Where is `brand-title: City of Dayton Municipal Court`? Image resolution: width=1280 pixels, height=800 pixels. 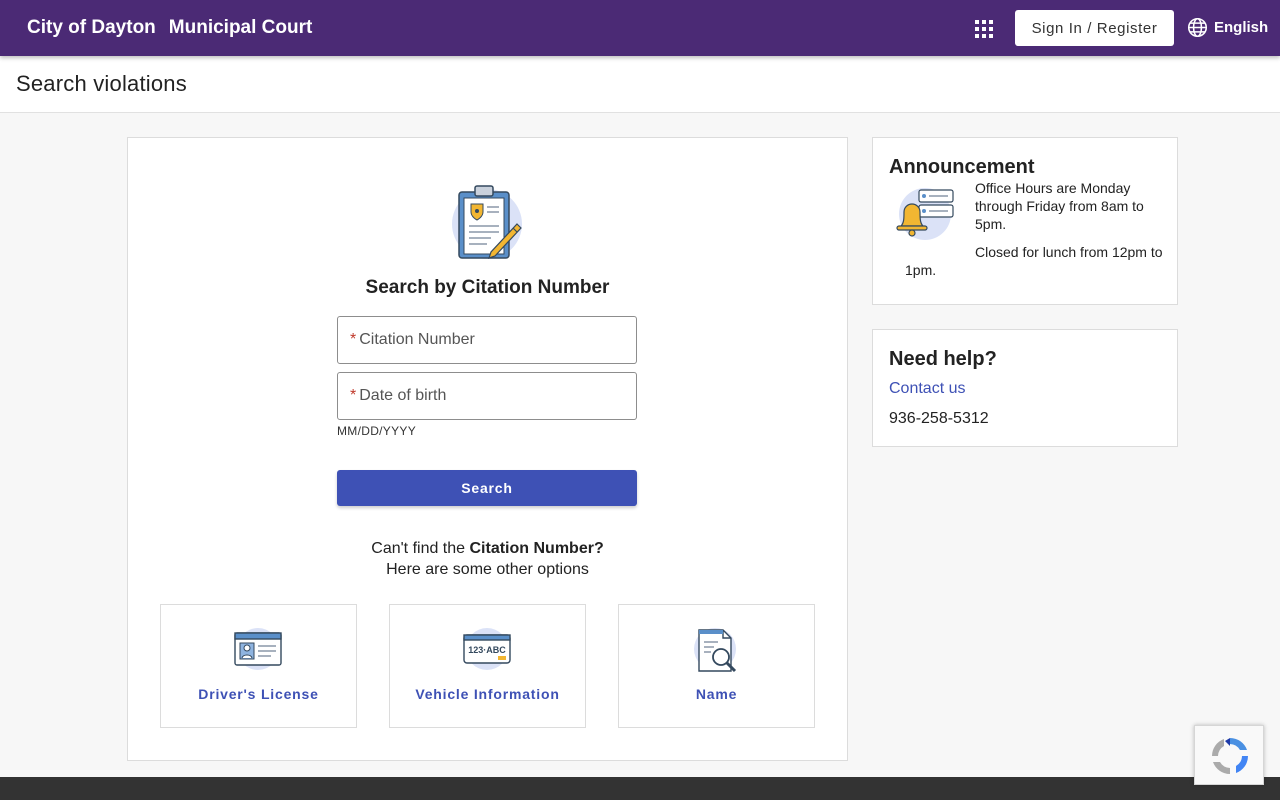
brand-title: City of Dayton Municipal Court is located at coordinates (169, 28).